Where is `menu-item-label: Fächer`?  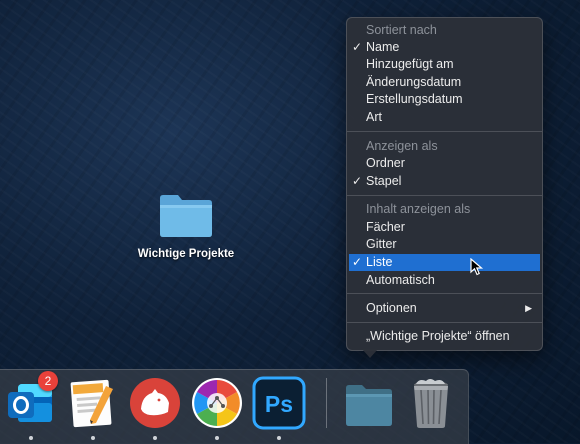
menu-item-label: Fächer is located at coordinates (385, 227).